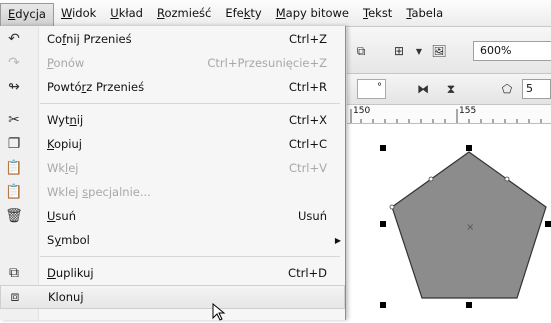 The width and height of the screenshot is (551, 323). What do you see at coordinates (307, 87) in the screenshot?
I see `menu-item-shortcut: Ctrl+R` at bounding box center [307, 87].